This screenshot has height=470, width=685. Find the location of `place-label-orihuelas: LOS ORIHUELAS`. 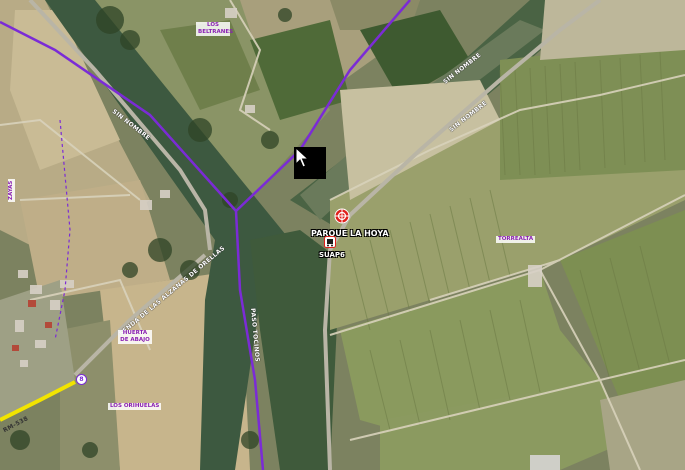

place-label-orihuelas: LOS ORIHUELAS is located at coordinates (135, 406).